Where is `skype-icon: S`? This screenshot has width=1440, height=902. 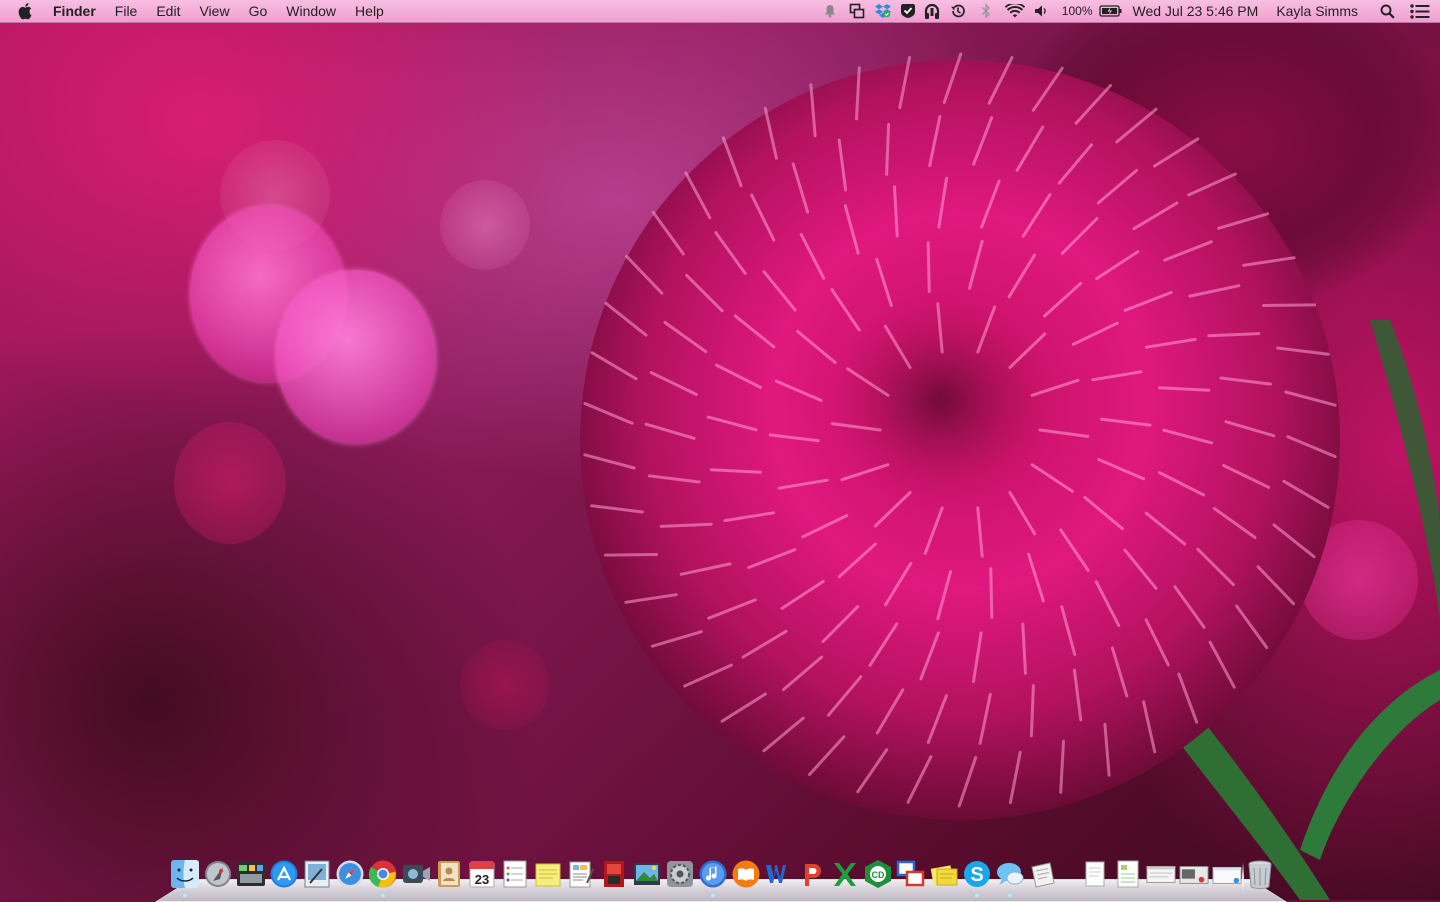
skype-icon: S is located at coordinates (977, 877).